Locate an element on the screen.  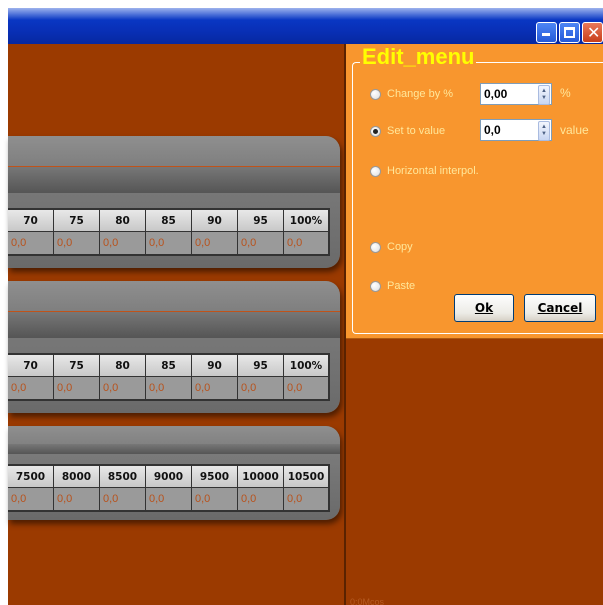
copy-radio is located at coordinates (375, 247).